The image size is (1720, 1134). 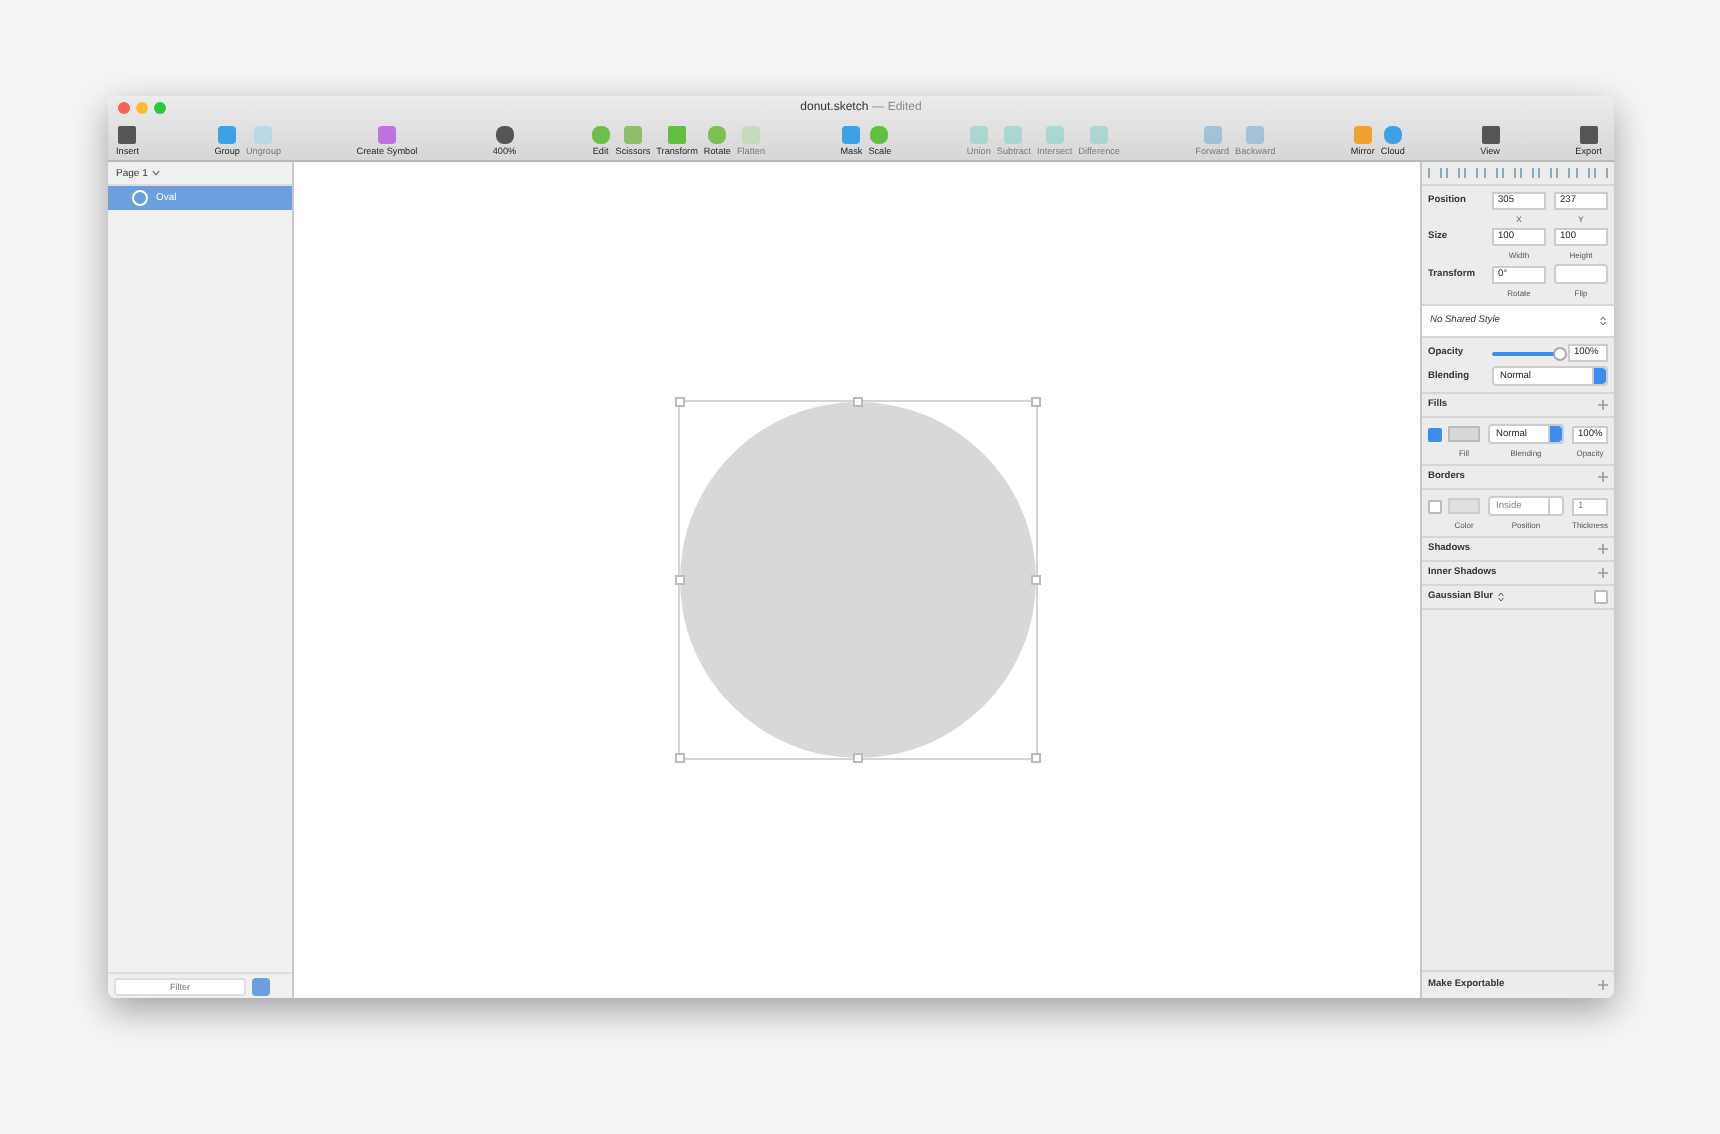 What do you see at coordinates (1435, 434) in the screenshot?
I see `fill-checkbox` at bounding box center [1435, 434].